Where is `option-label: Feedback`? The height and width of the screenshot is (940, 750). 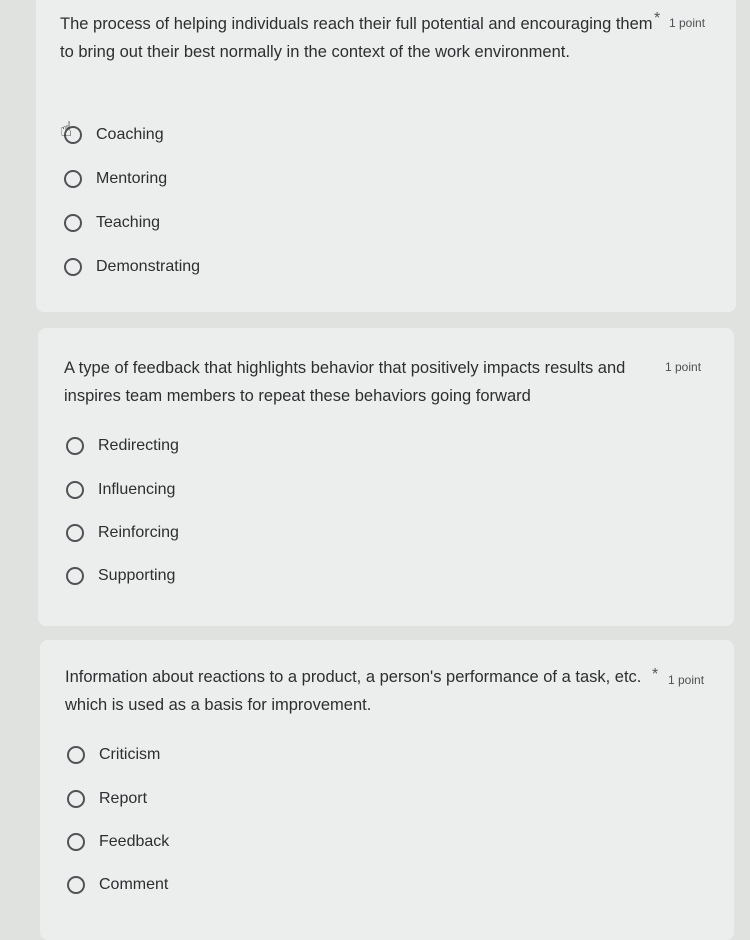 option-label: Feedback is located at coordinates (134, 841).